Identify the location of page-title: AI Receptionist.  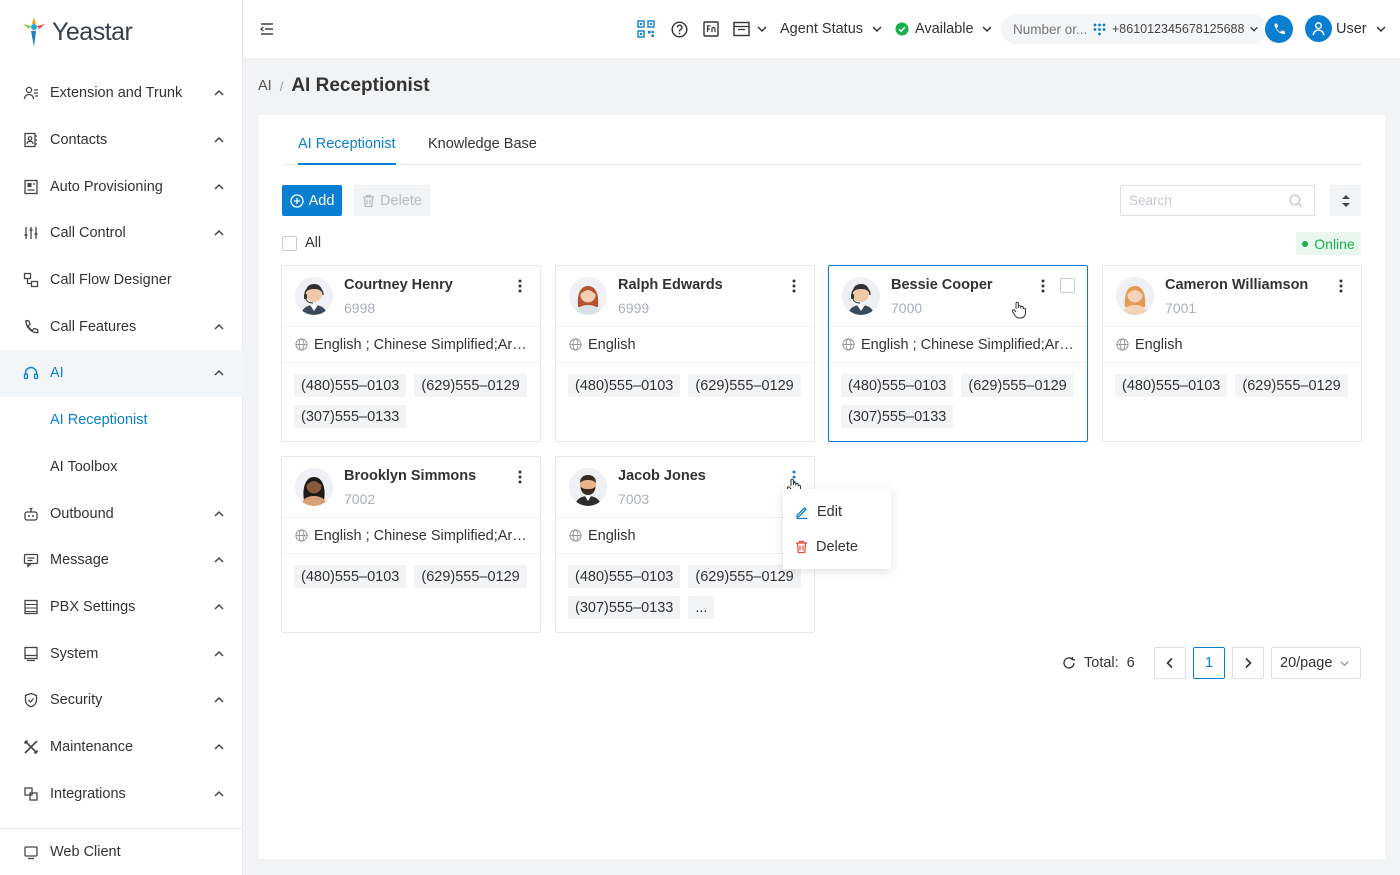
(360, 85).